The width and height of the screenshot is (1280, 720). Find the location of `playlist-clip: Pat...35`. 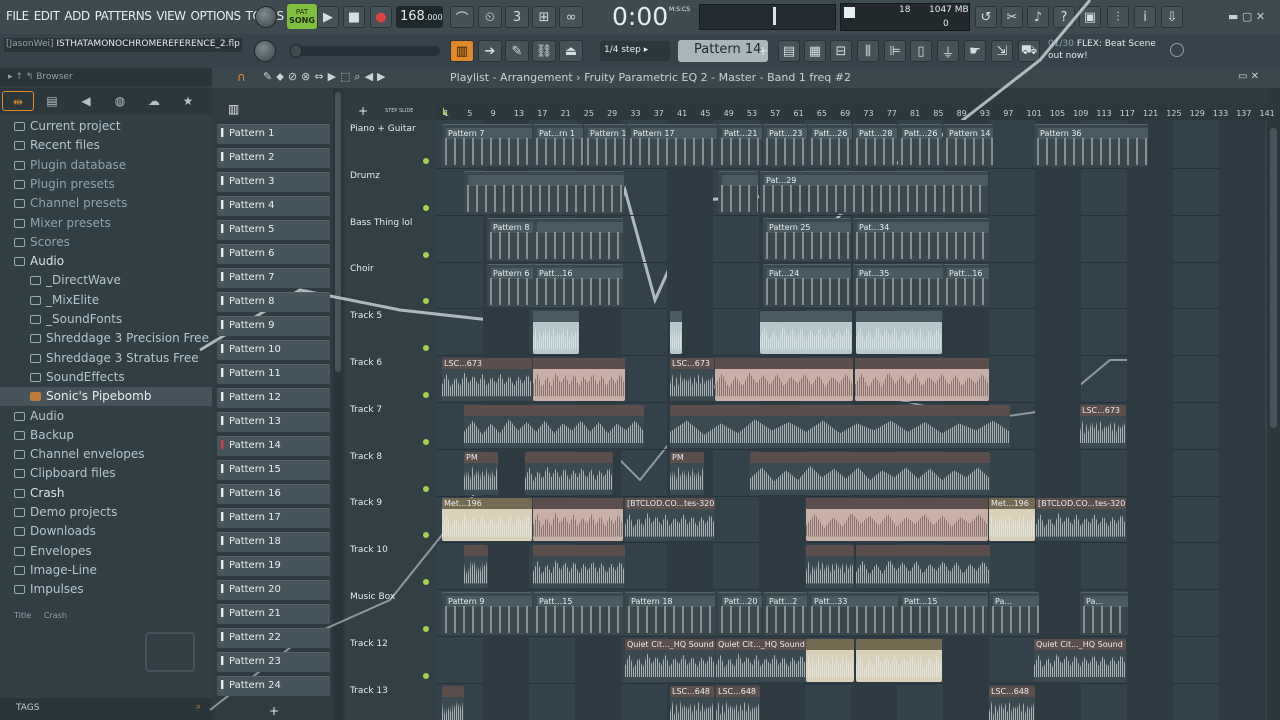

playlist-clip: Pat...35 is located at coordinates (898, 286).